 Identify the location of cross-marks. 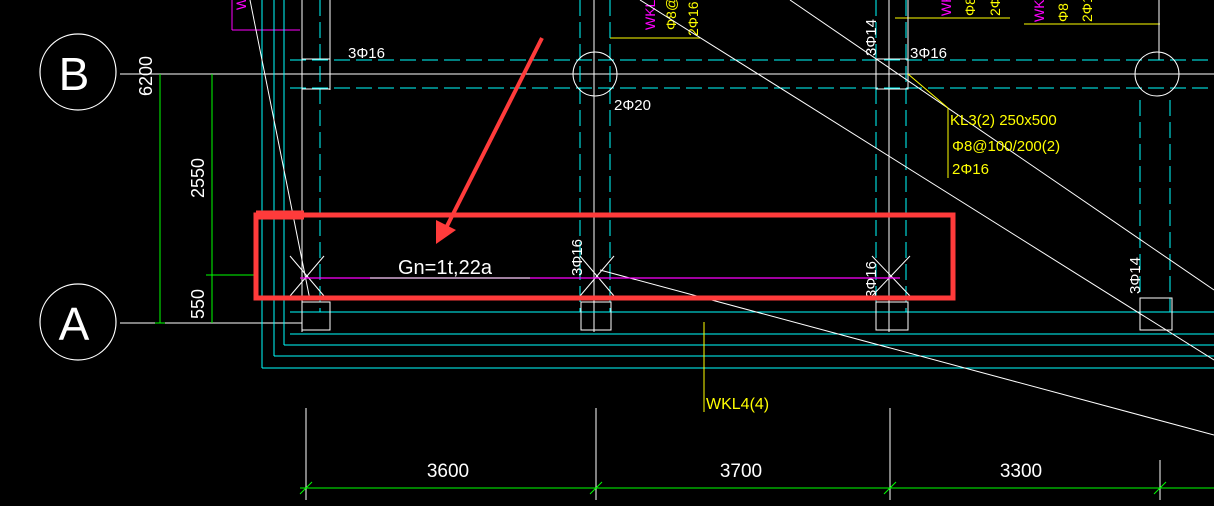
(600, 276).